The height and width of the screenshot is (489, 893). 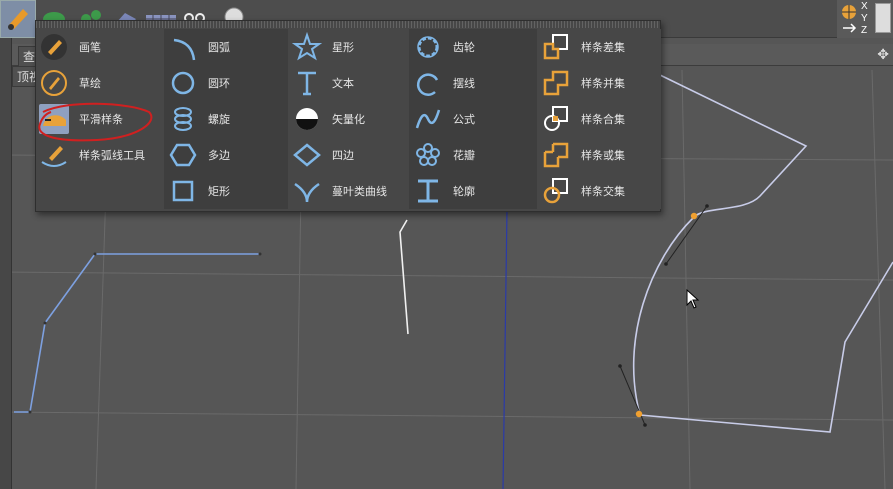 I want to click on menu-item-circle: 圆环, so click(x=226, y=83).